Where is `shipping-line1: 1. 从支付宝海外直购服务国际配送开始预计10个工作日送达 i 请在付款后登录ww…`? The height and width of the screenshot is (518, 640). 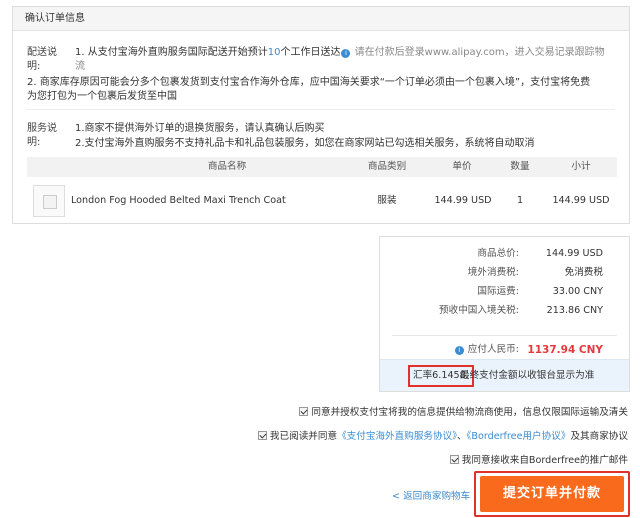
shipping-line1: 1. 从支付宝海外直购服务国际配送开始预计10个工作日送达 i 请在付款后登录ww… is located at coordinates (340, 52).